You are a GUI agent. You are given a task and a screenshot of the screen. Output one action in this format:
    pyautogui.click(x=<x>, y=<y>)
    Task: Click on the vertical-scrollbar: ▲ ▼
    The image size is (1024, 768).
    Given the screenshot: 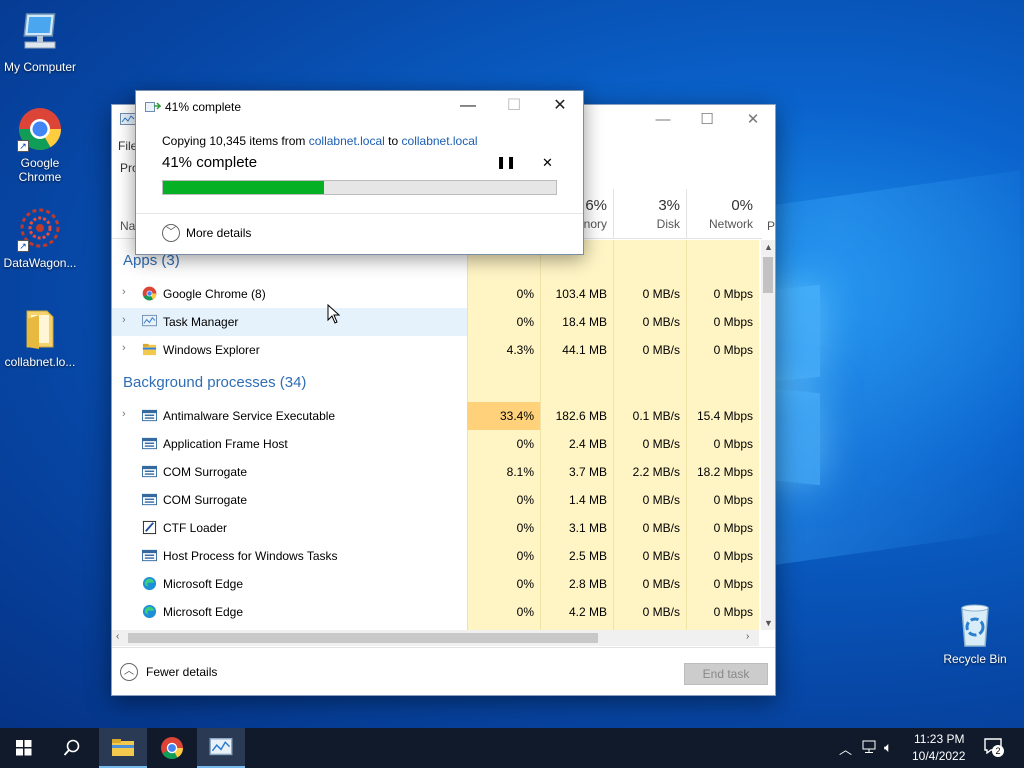 What is the action you would take?
    pyautogui.click(x=768, y=435)
    